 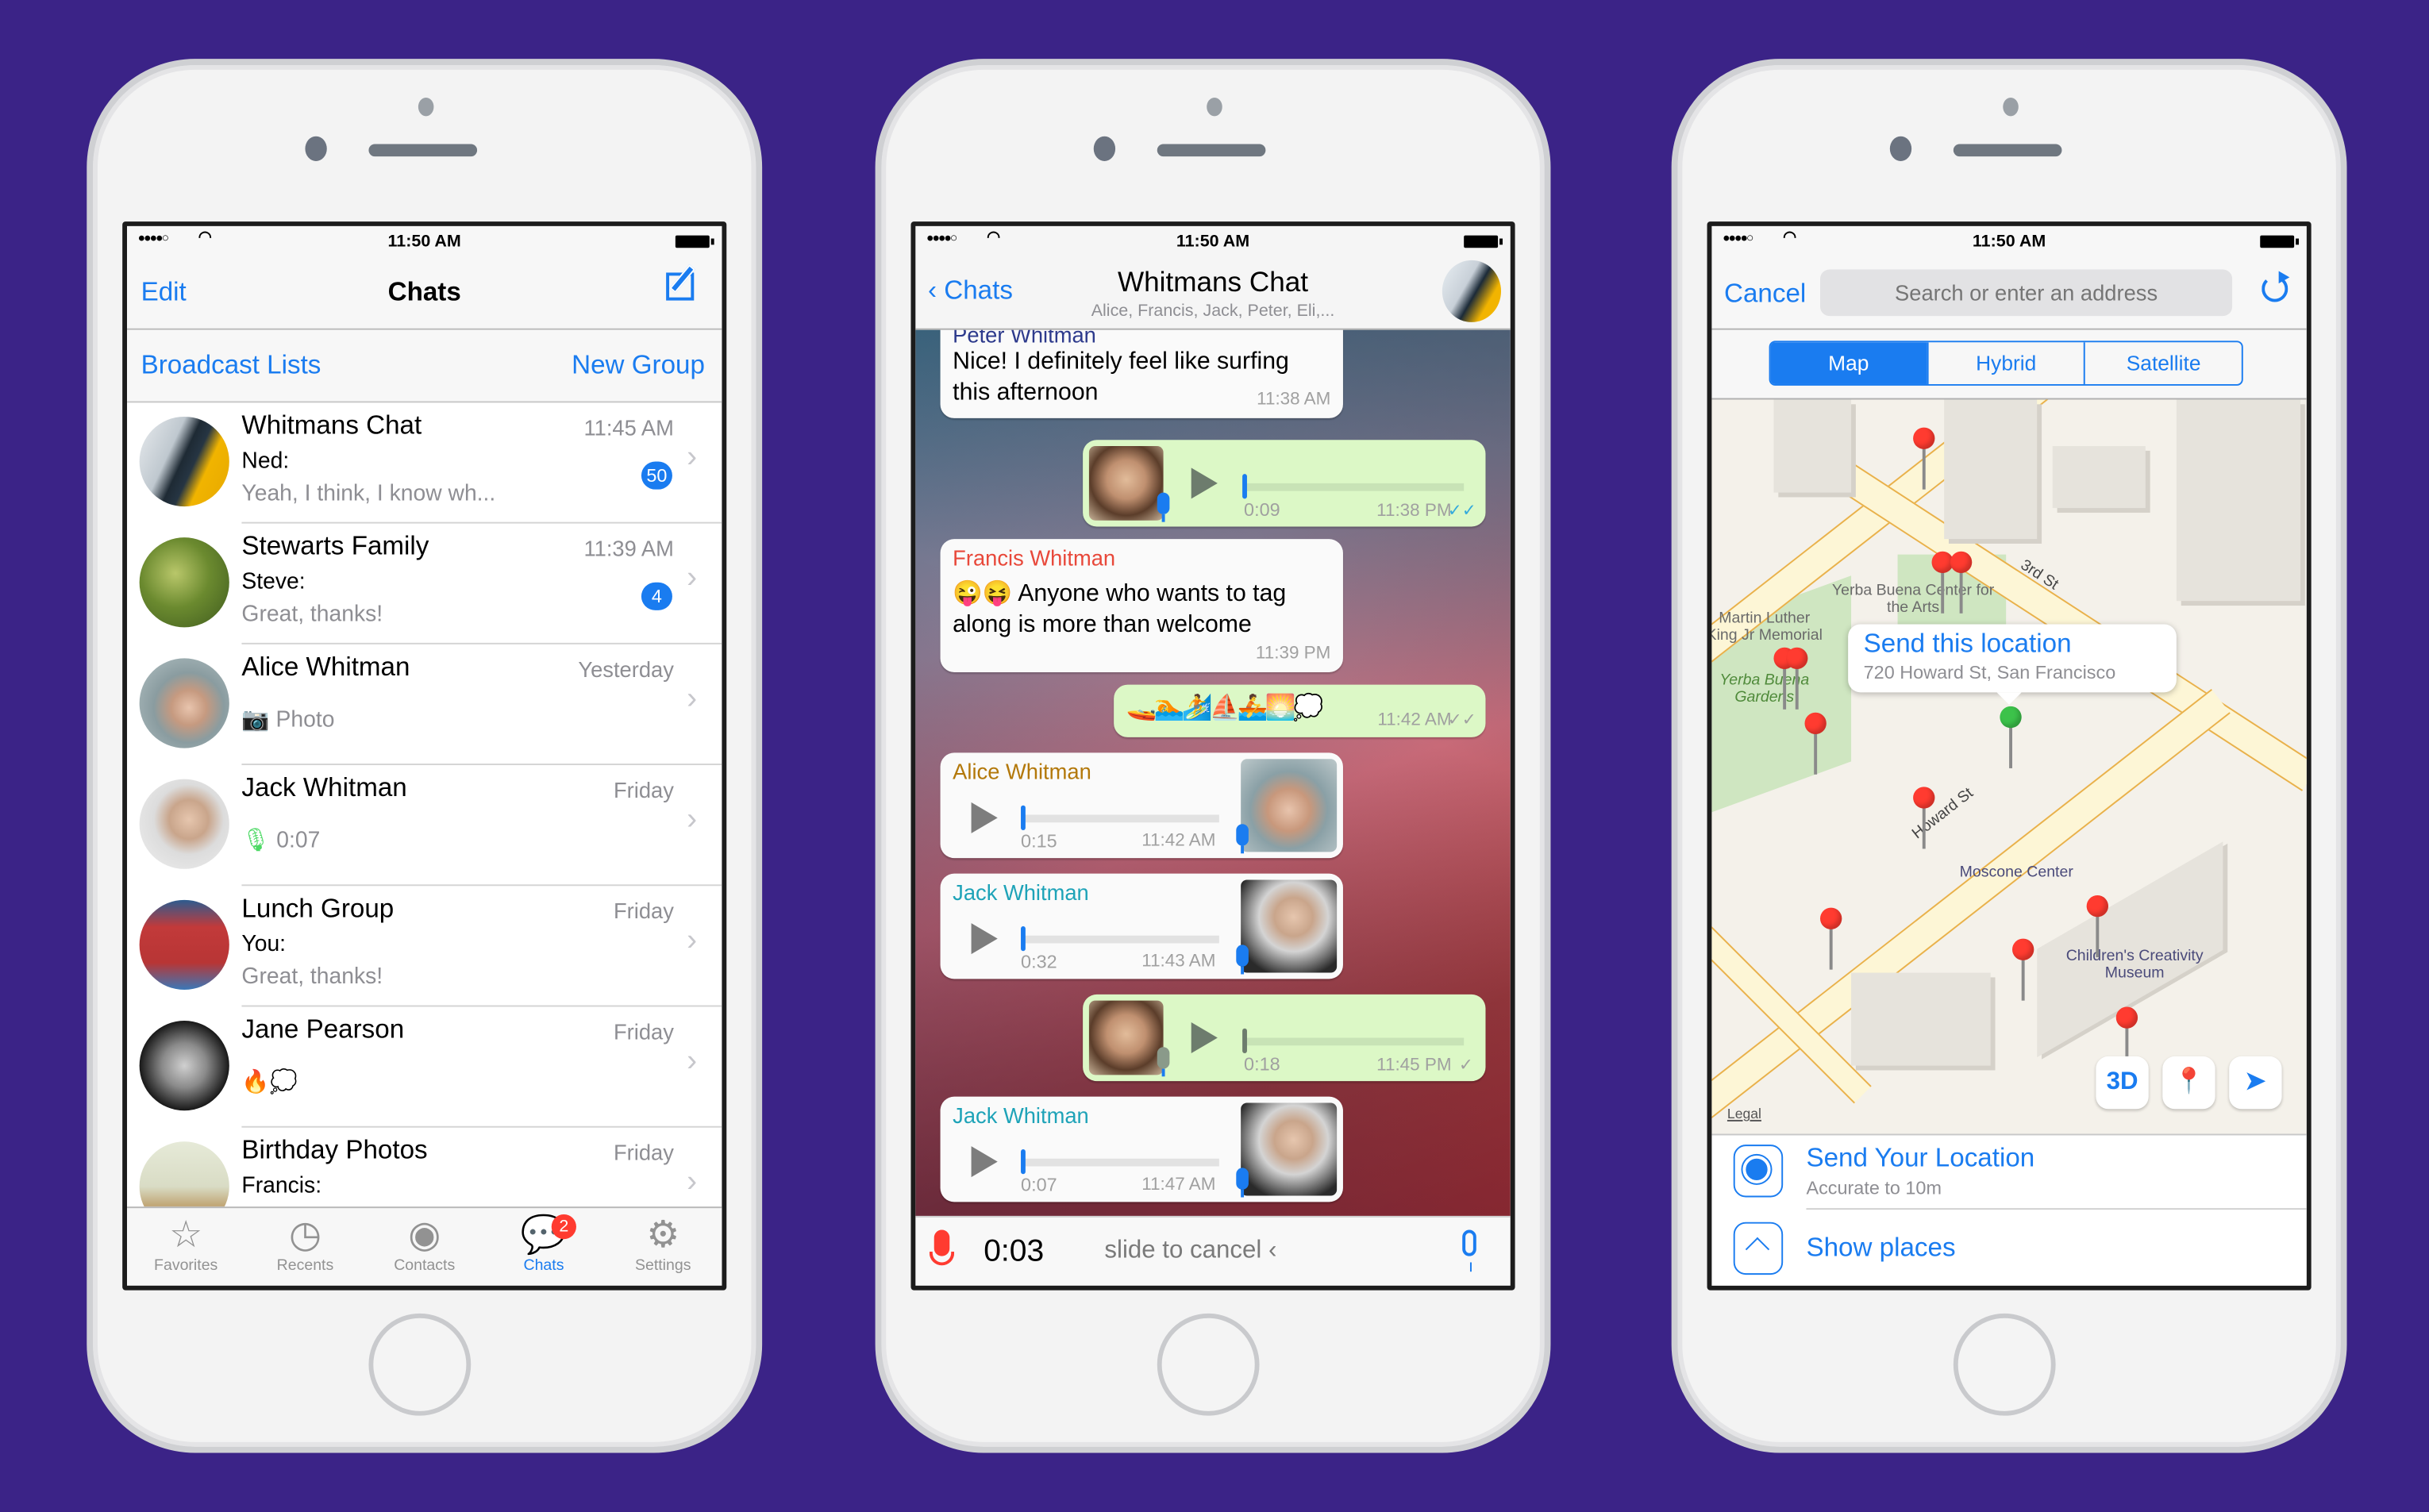 I want to click on voice-message-bubble: Jack Whitman 0:07 11:47 AM, so click(x=1141, y=1149).